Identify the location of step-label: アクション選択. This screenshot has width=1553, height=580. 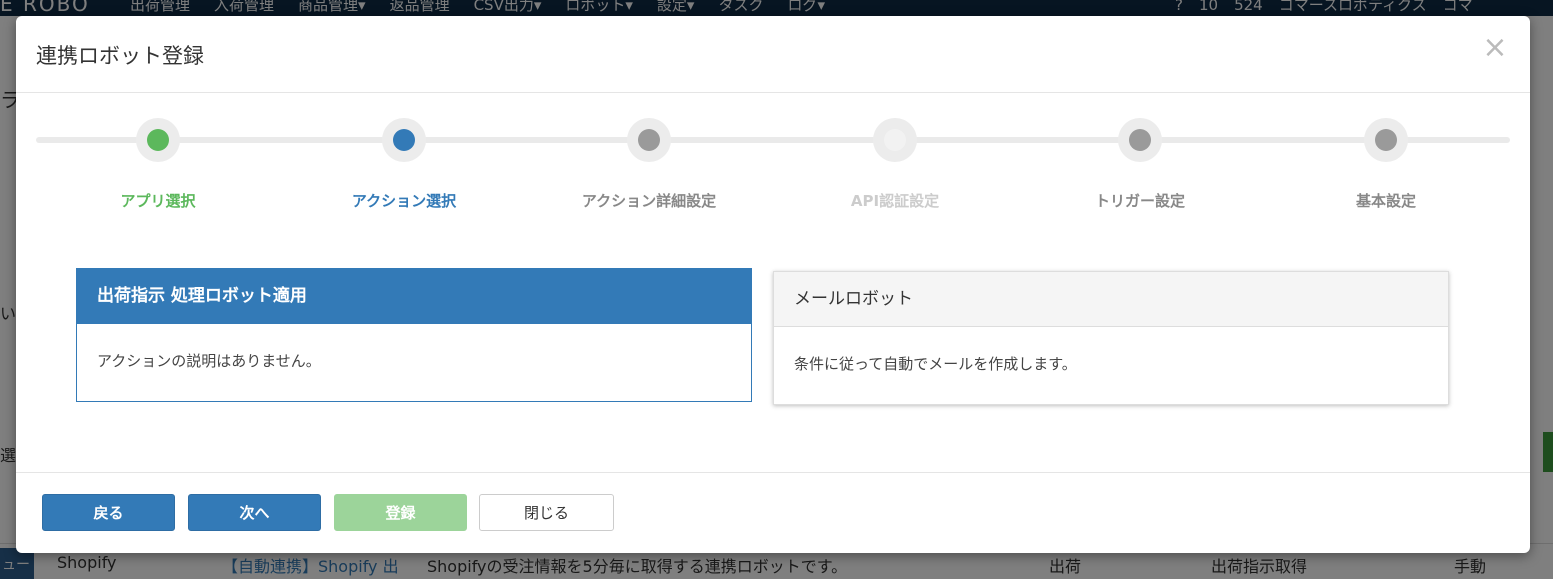
(404, 201).